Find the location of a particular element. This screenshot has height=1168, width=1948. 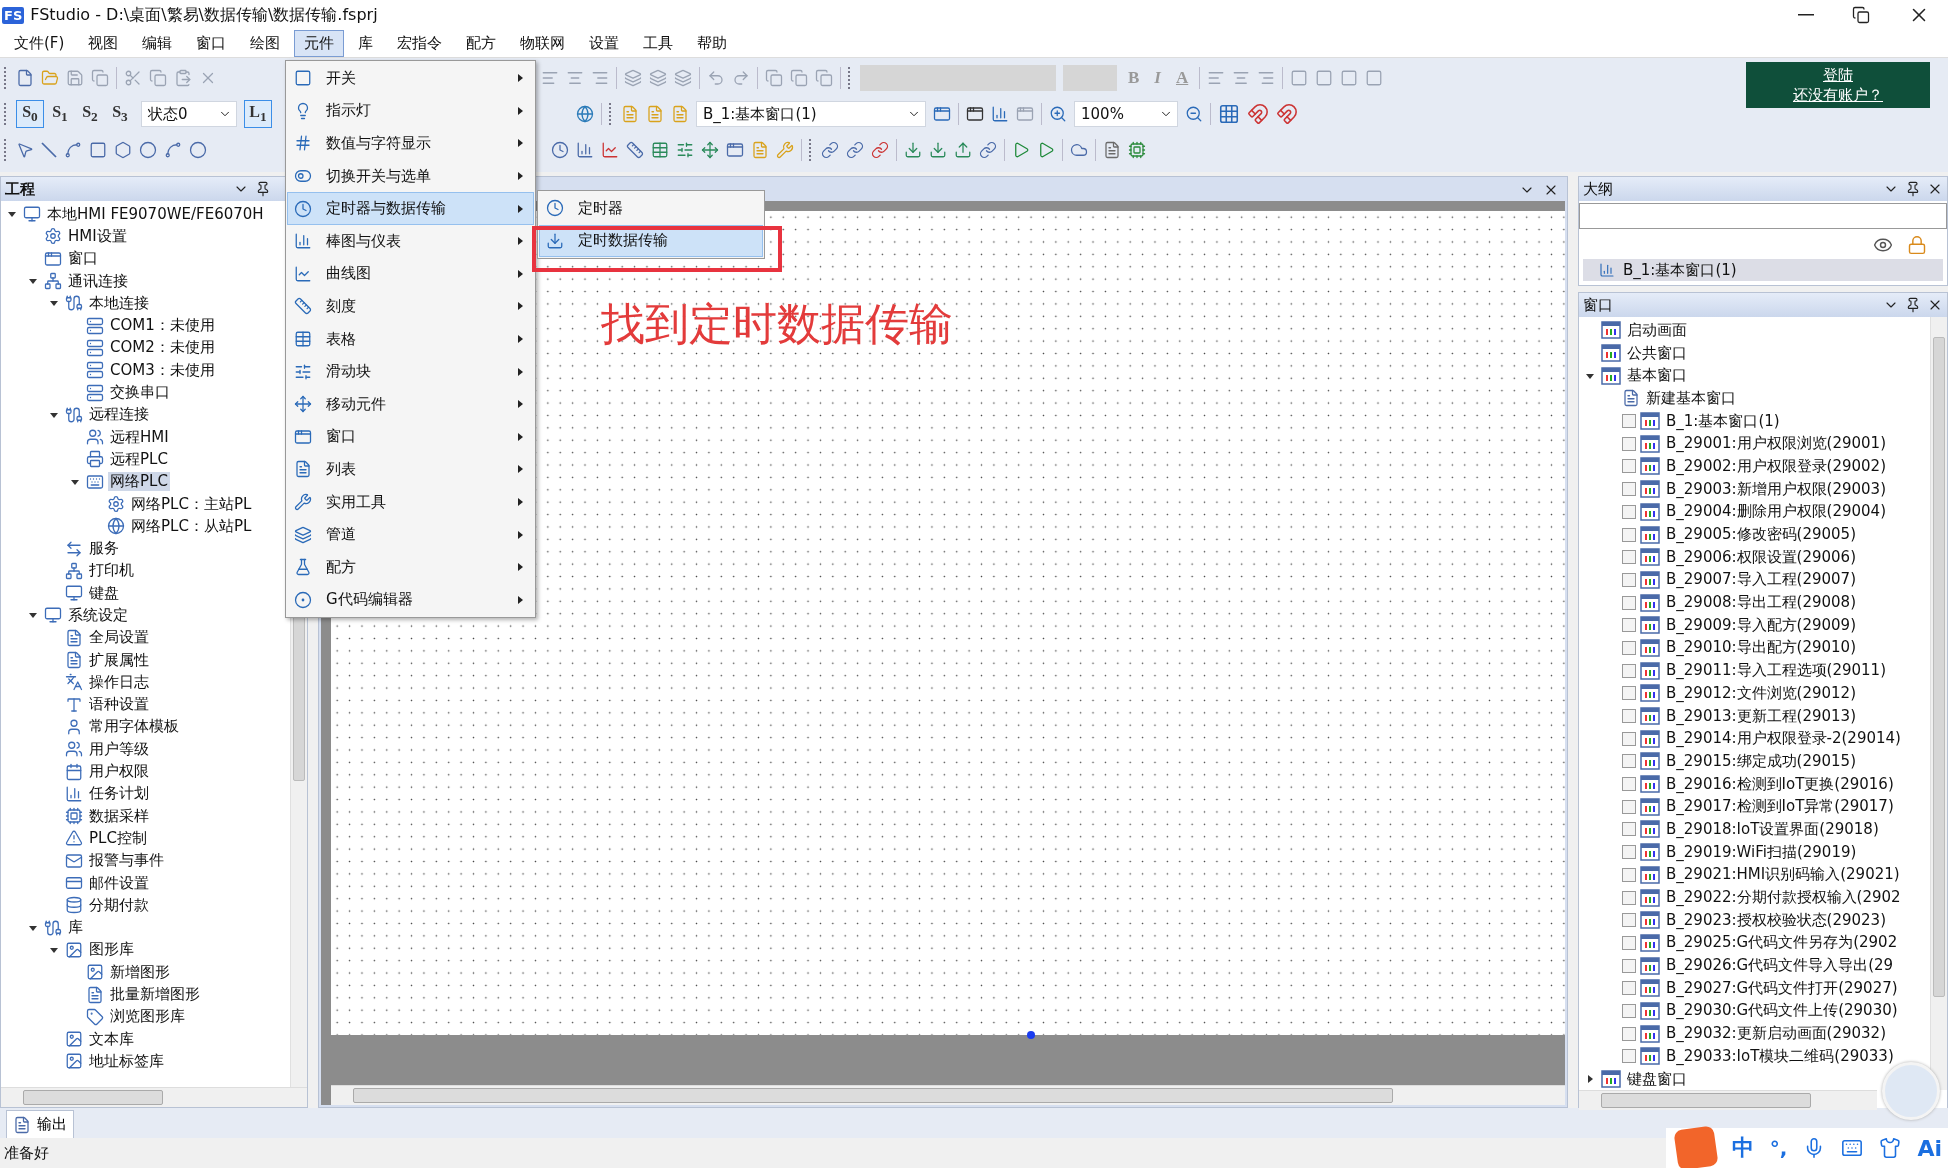

tree-item: B_29032:更新启动画面(29032) is located at coordinates (1776, 1034).